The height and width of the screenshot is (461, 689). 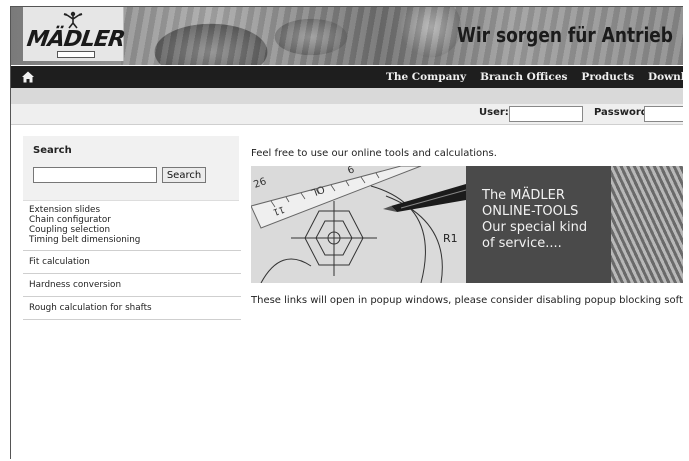 I want to click on drawing-label: R1, so click(x=450, y=238).